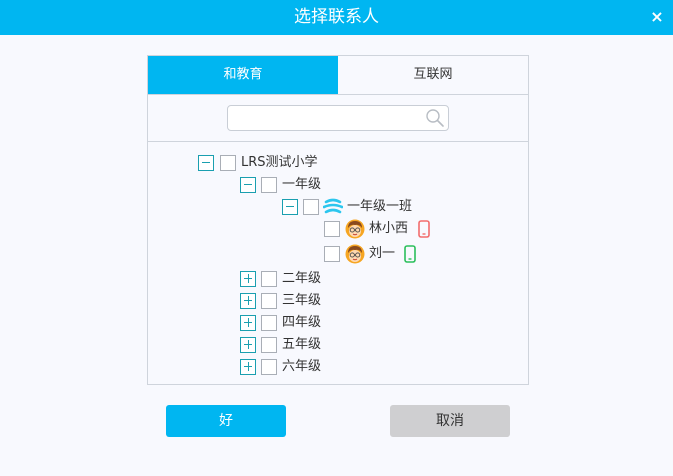 Image resolution: width=673 pixels, height=476 pixels. I want to click on tree-label-member-1: 林小西, so click(389, 228).